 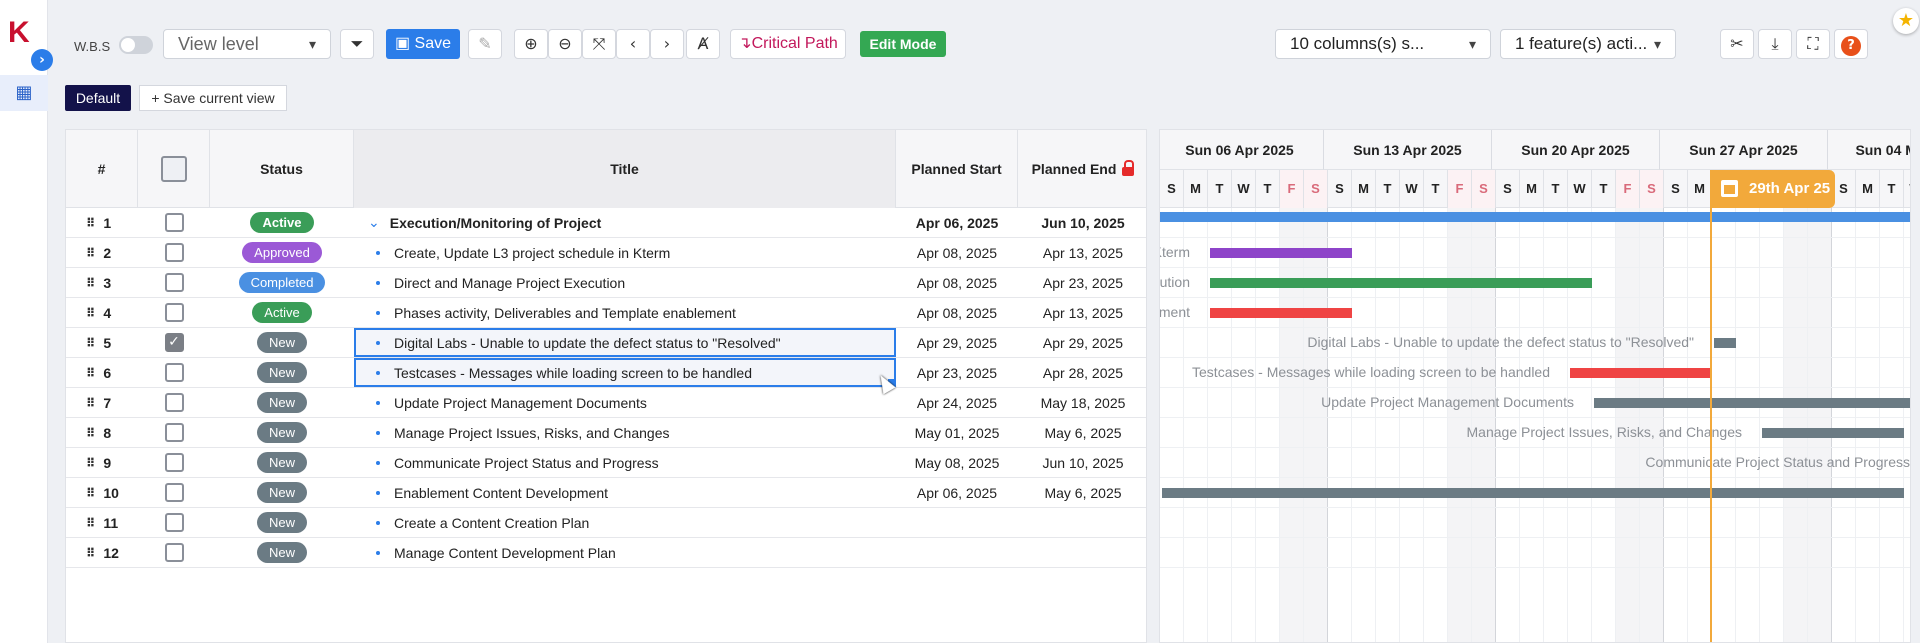 What do you see at coordinates (667, 44) in the screenshot?
I see `scroll-right-icon: ›` at bounding box center [667, 44].